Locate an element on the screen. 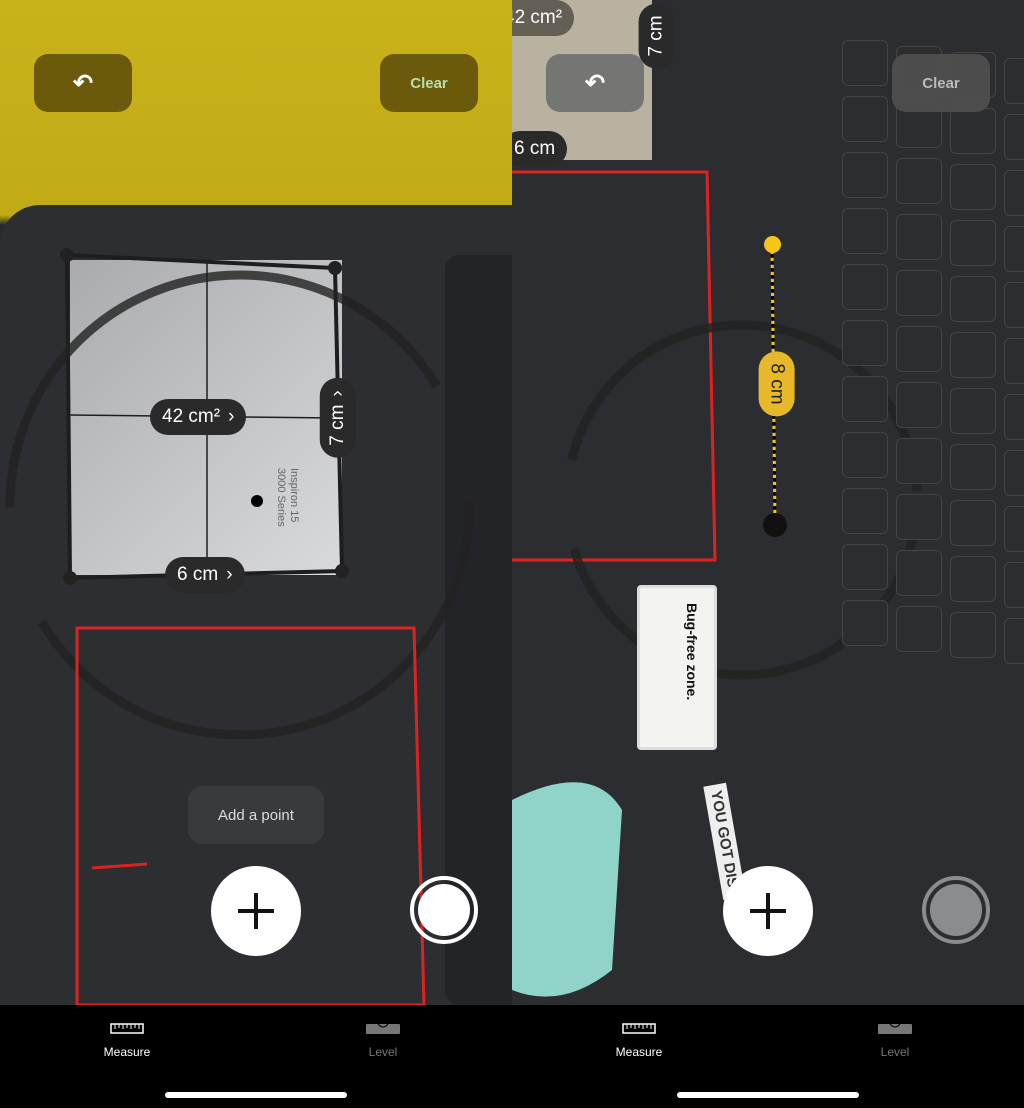  width-value: 6 cm is located at coordinates (198, 574).